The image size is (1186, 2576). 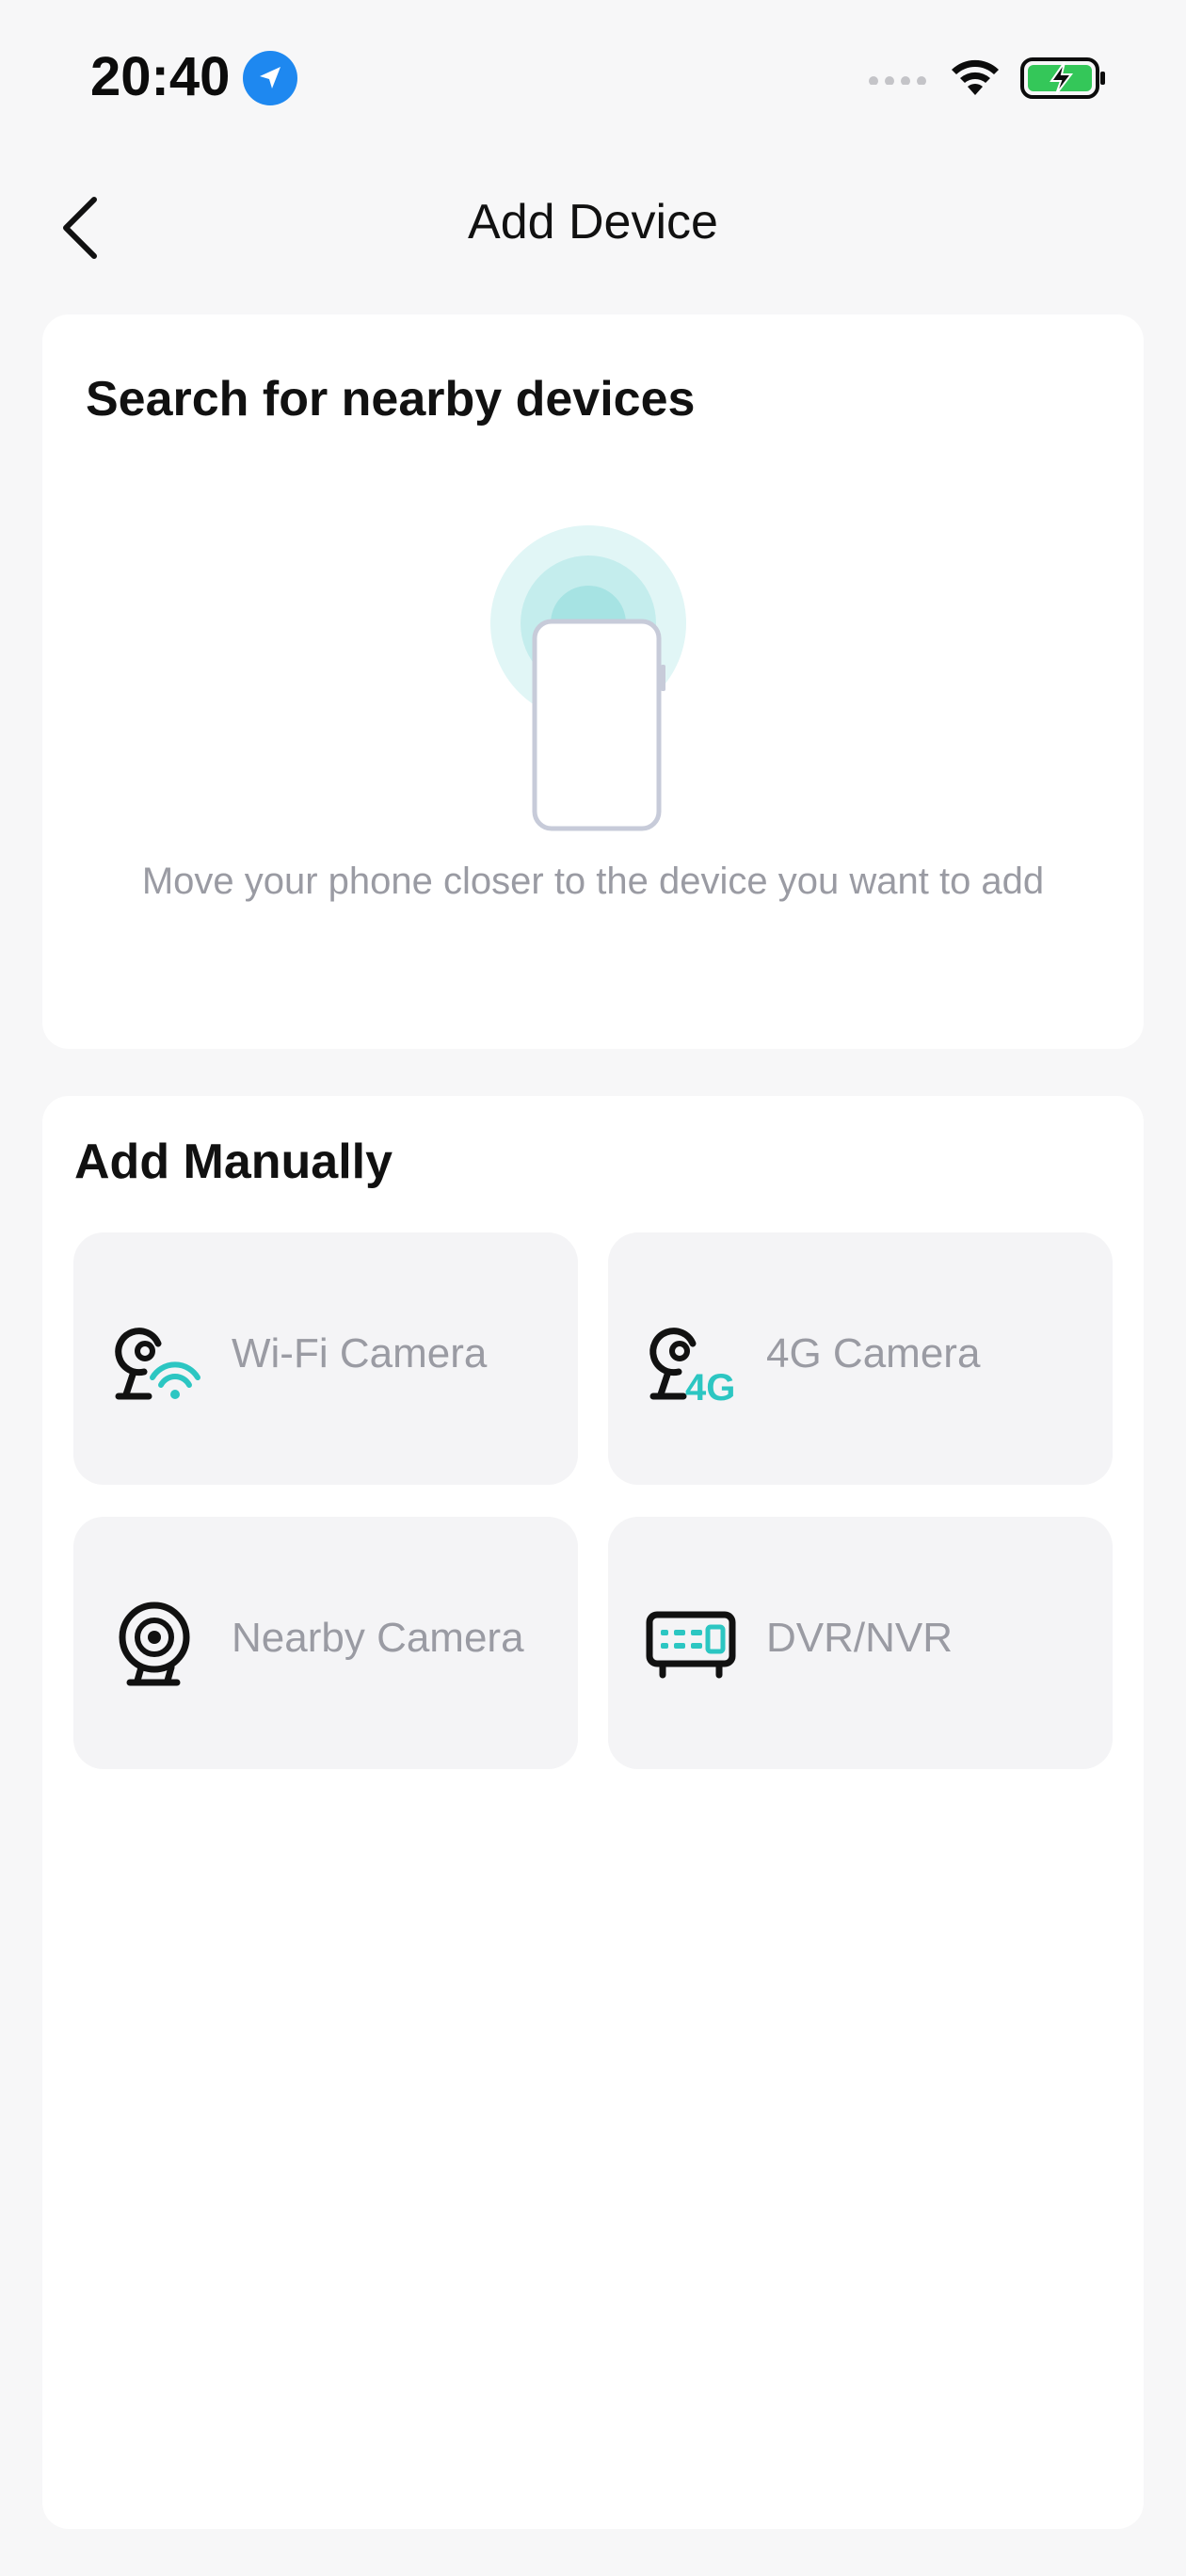 What do you see at coordinates (593, 678) in the screenshot?
I see `phone-scan-illustration` at bounding box center [593, 678].